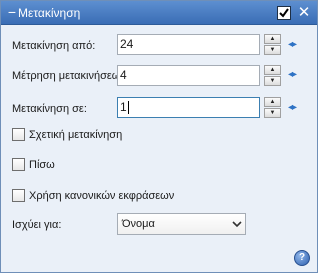 The height and width of the screenshot is (273, 320). I want to click on move-count-spinner: ▲ ▼, so click(272, 75).